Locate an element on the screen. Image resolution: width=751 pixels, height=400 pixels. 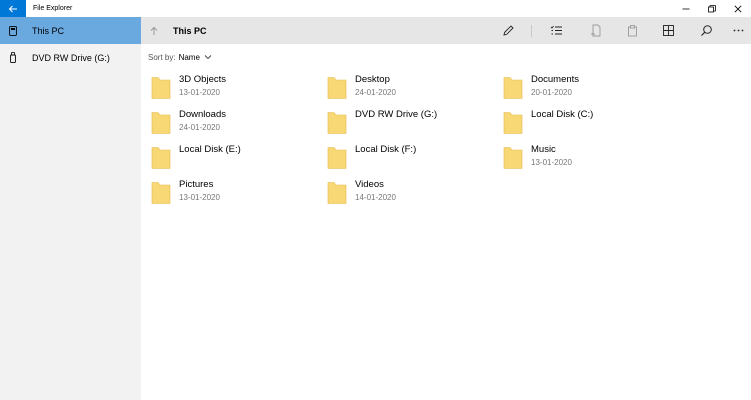
item-name: Pictures is located at coordinates (196, 184).